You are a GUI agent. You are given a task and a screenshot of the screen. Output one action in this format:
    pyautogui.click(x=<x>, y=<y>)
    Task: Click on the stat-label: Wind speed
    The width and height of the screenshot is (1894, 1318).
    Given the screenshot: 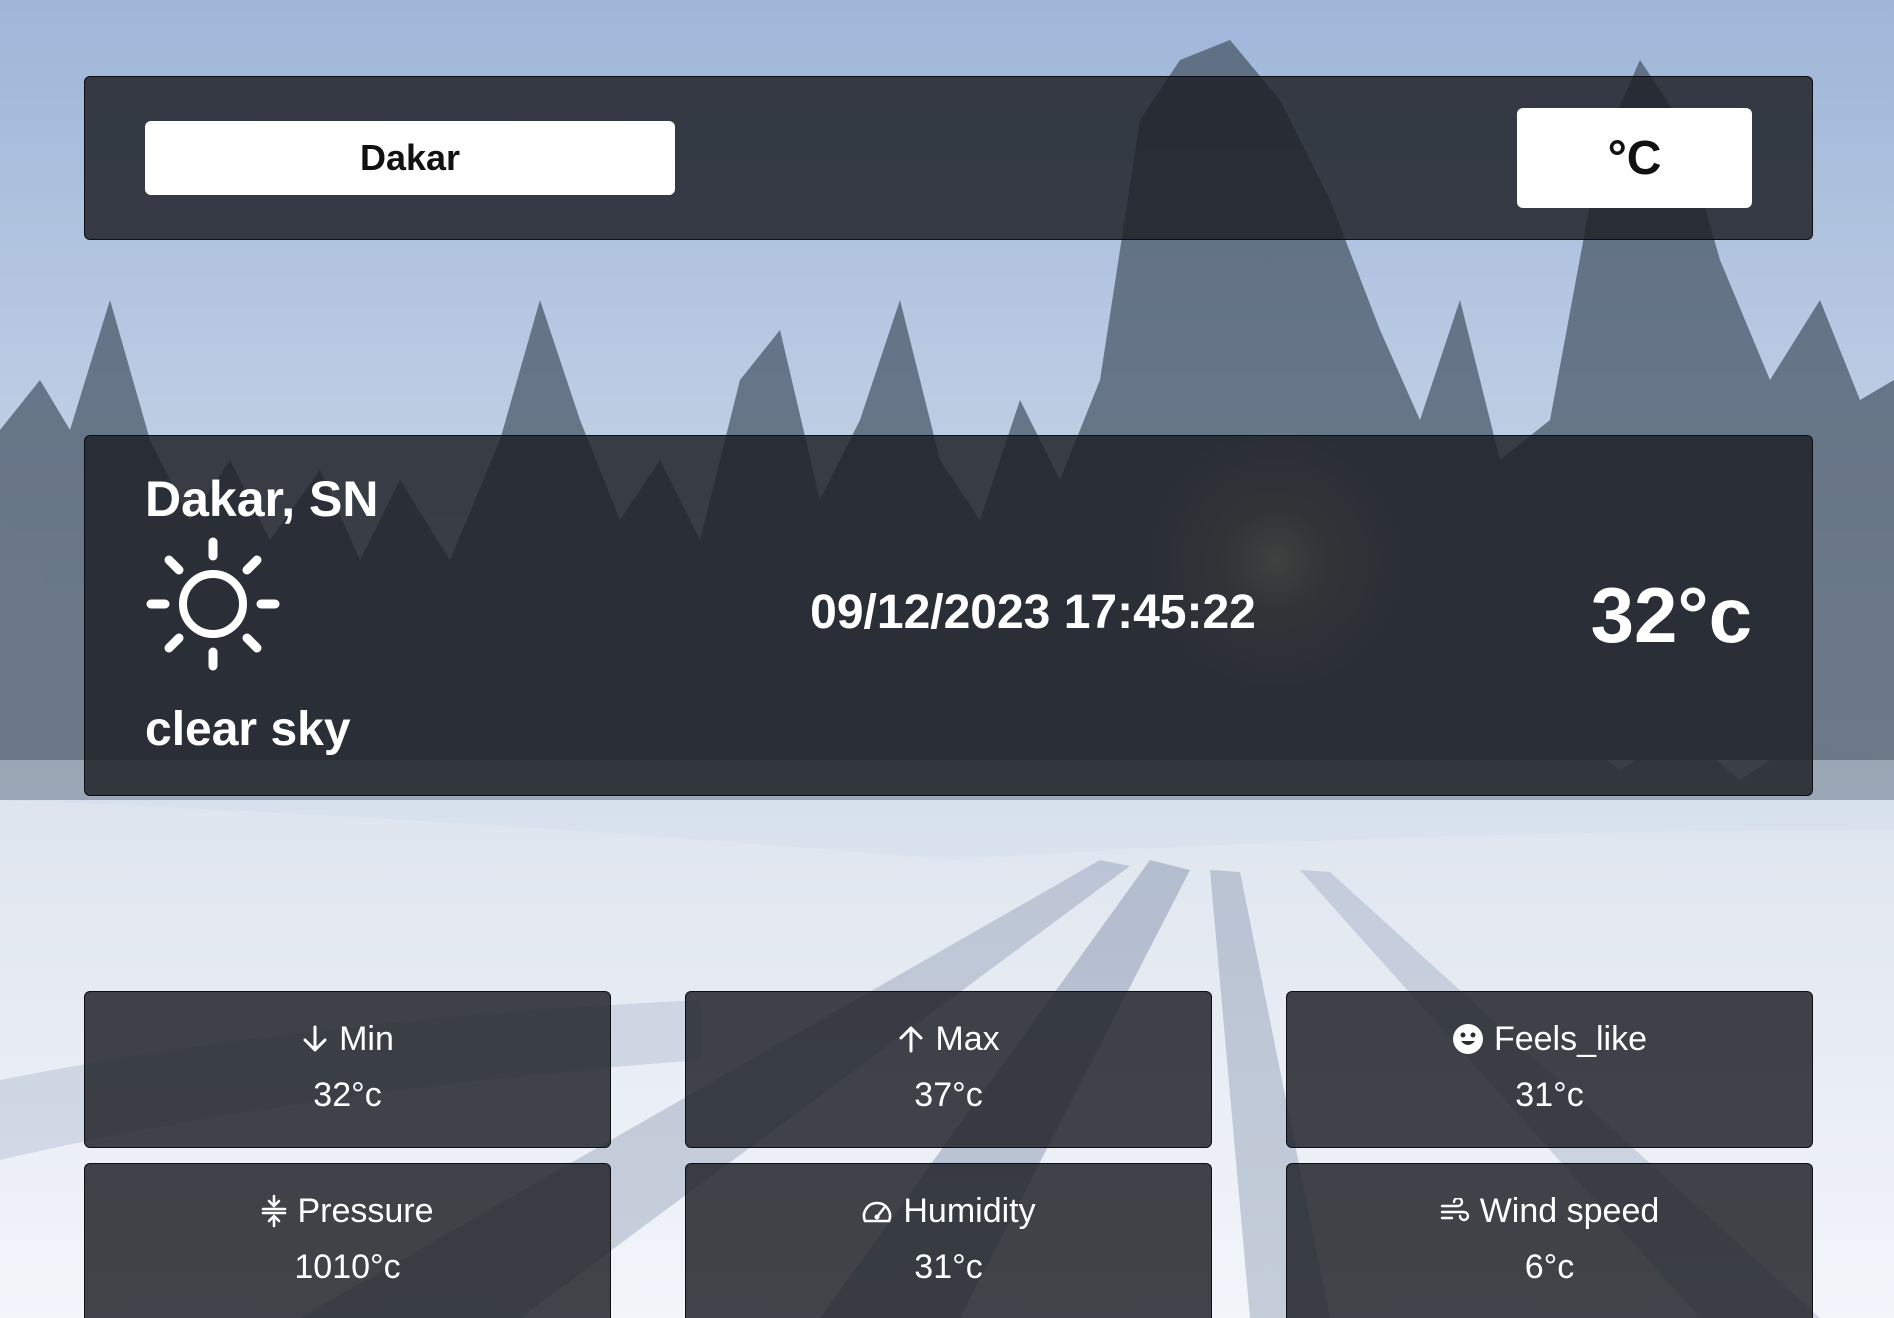 What is the action you would take?
    pyautogui.click(x=1569, y=1211)
    